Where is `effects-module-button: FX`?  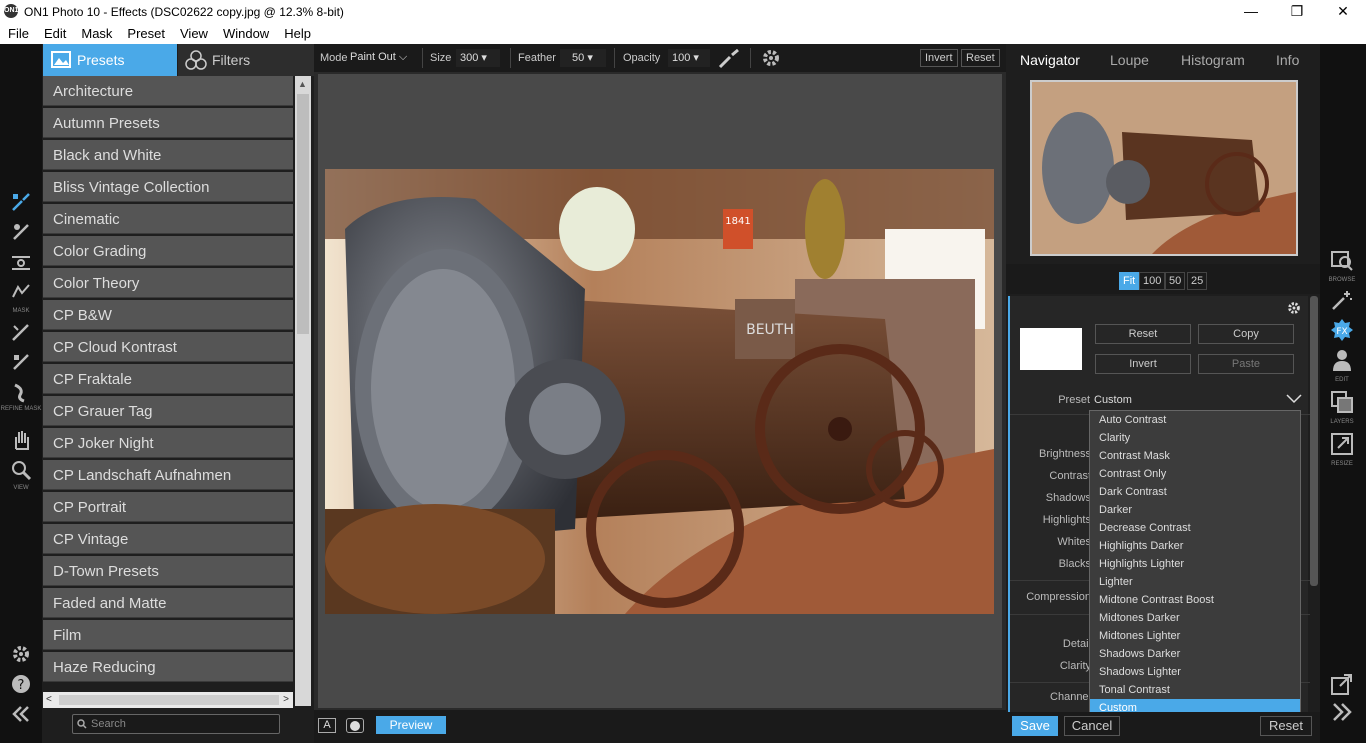
effects-module-button: FX is located at coordinates (1342, 332).